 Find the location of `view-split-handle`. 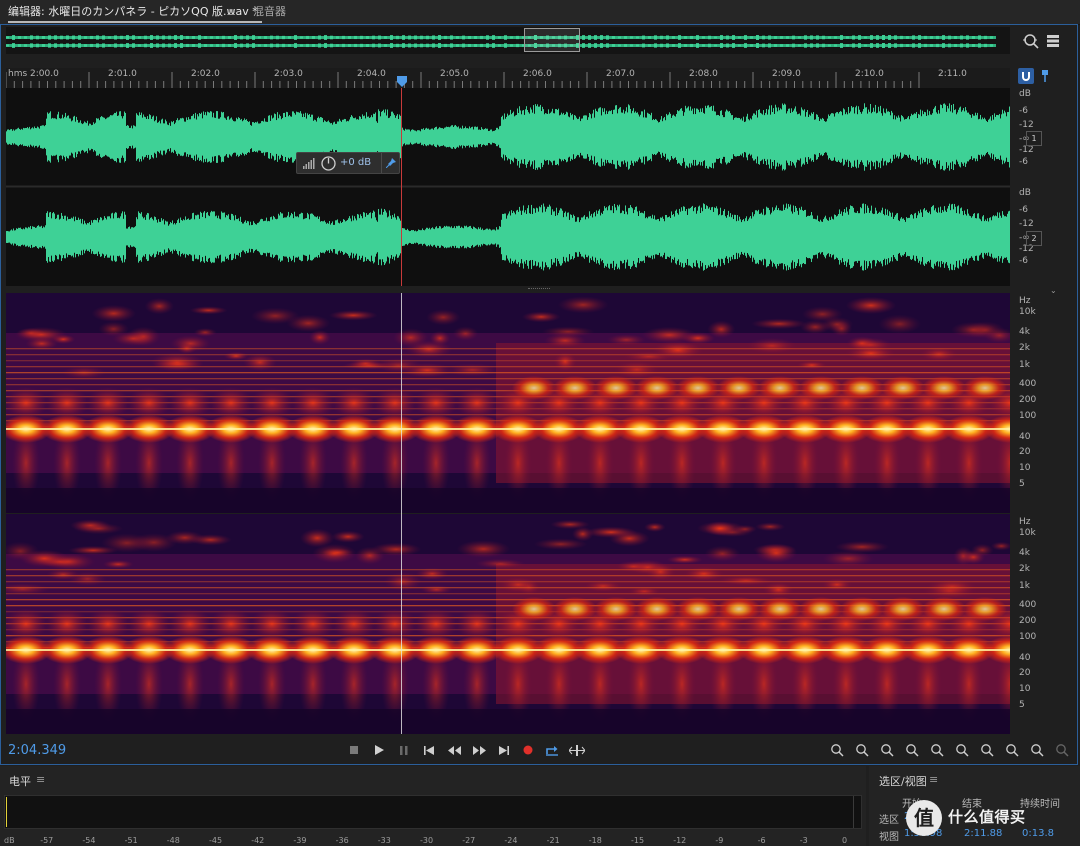

view-split-handle is located at coordinates (539, 290).